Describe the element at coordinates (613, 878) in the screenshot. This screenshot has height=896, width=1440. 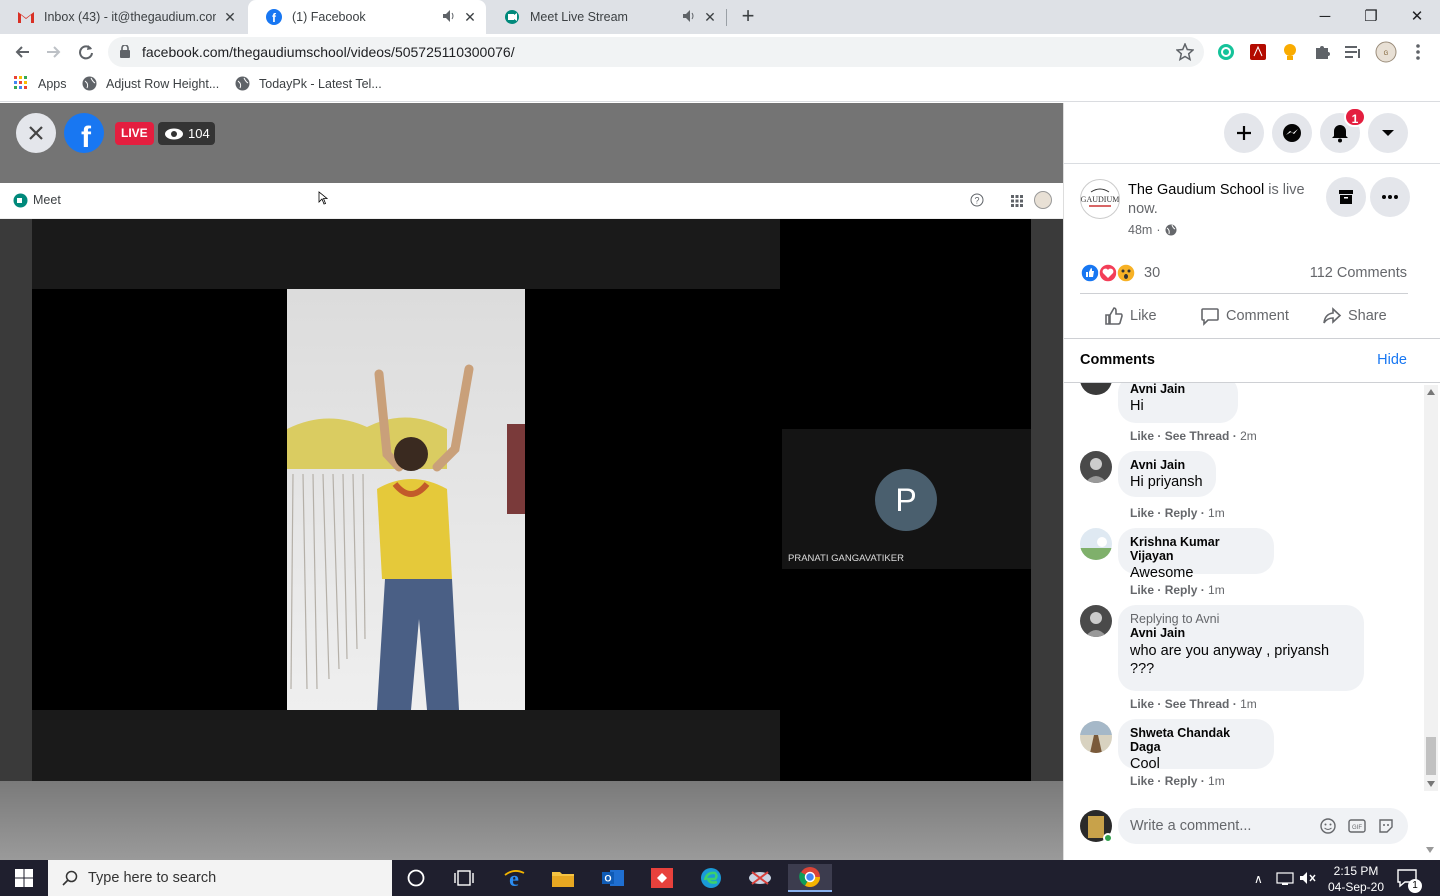
I see `outlook-icon: O` at that location.